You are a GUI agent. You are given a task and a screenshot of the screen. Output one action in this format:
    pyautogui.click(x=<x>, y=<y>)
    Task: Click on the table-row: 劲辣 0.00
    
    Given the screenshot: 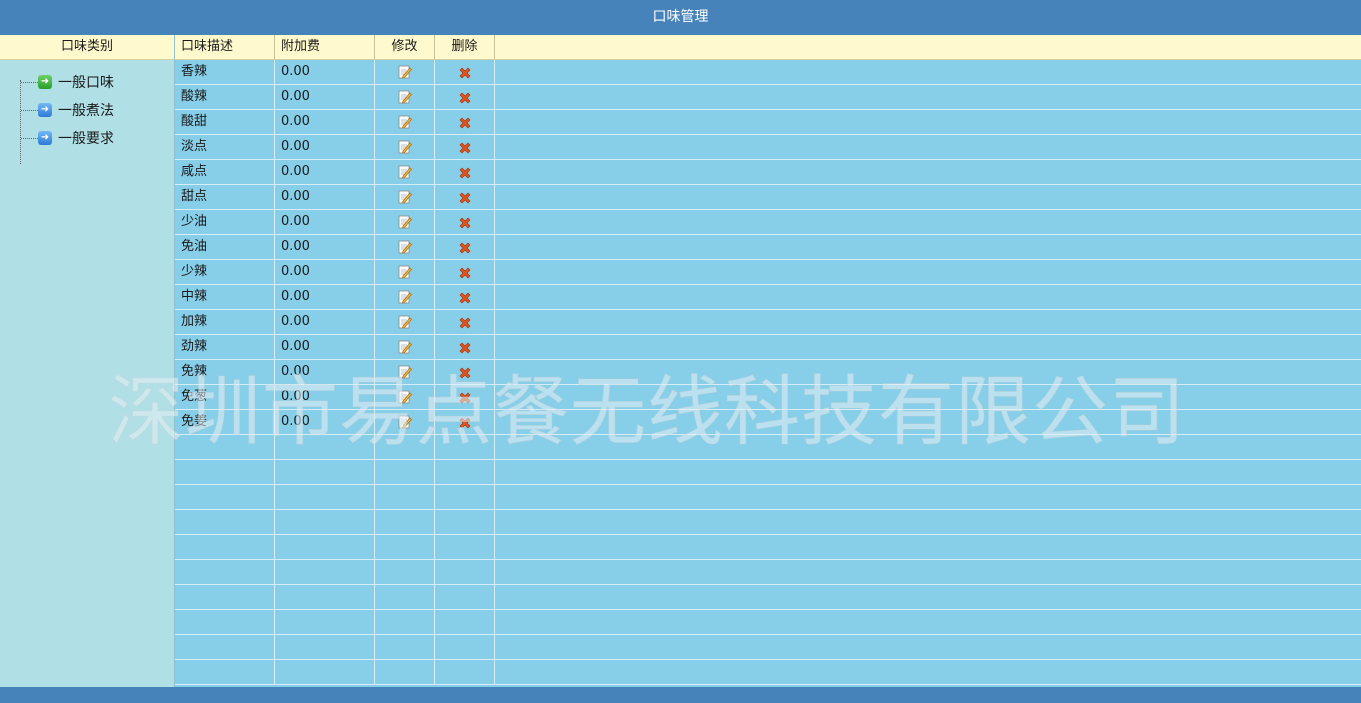 What is the action you would take?
    pyautogui.click(x=768, y=347)
    